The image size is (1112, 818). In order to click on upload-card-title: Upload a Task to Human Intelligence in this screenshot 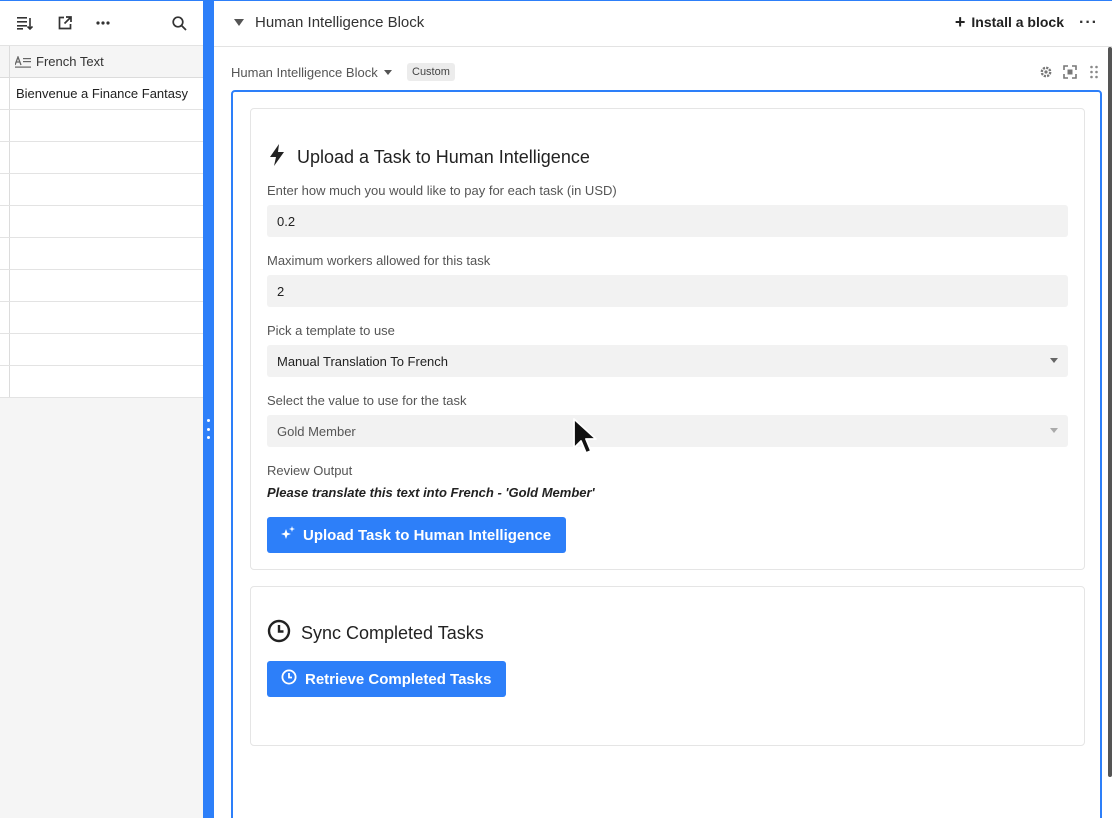, I will do `click(428, 157)`.